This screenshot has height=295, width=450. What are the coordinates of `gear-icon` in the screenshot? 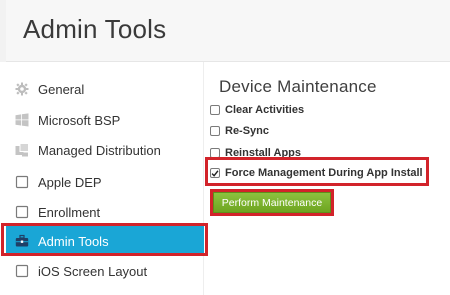 It's located at (22, 89).